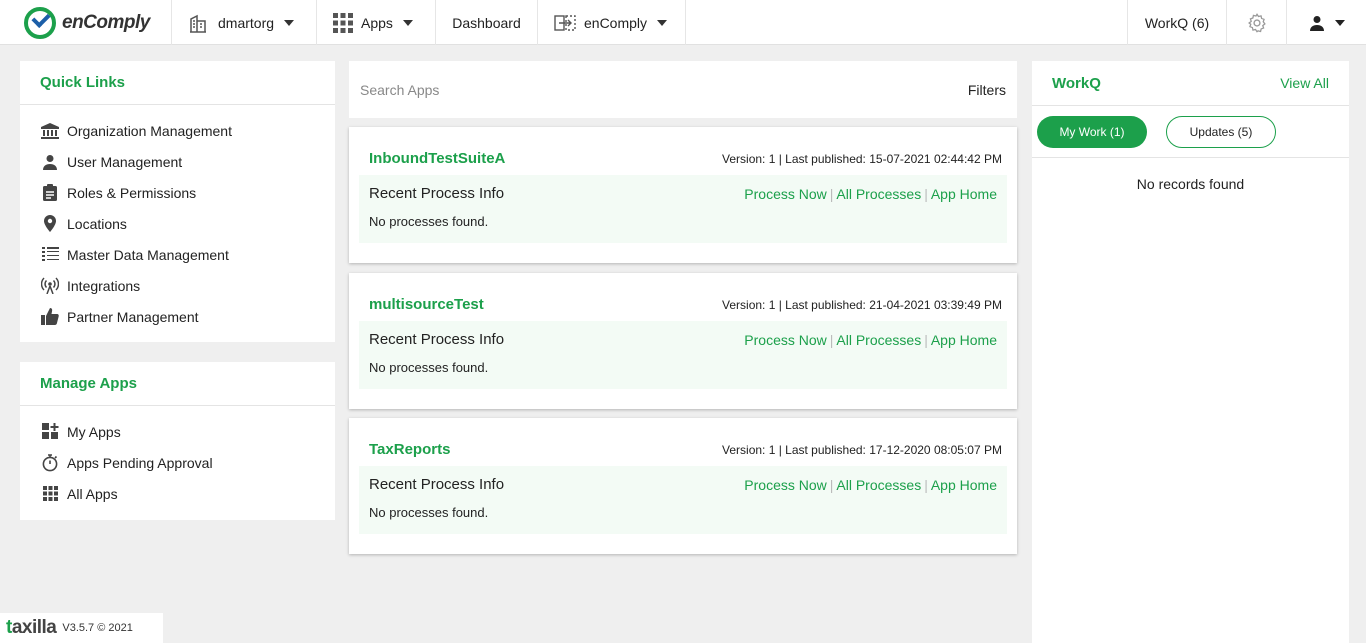 The height and width of the screenshot is (643, 1366). What do you see at coordinates (1221, 131) in the screenshot?
I see `tab-updates: Updates (5)` at bounding box center [1221, 131].